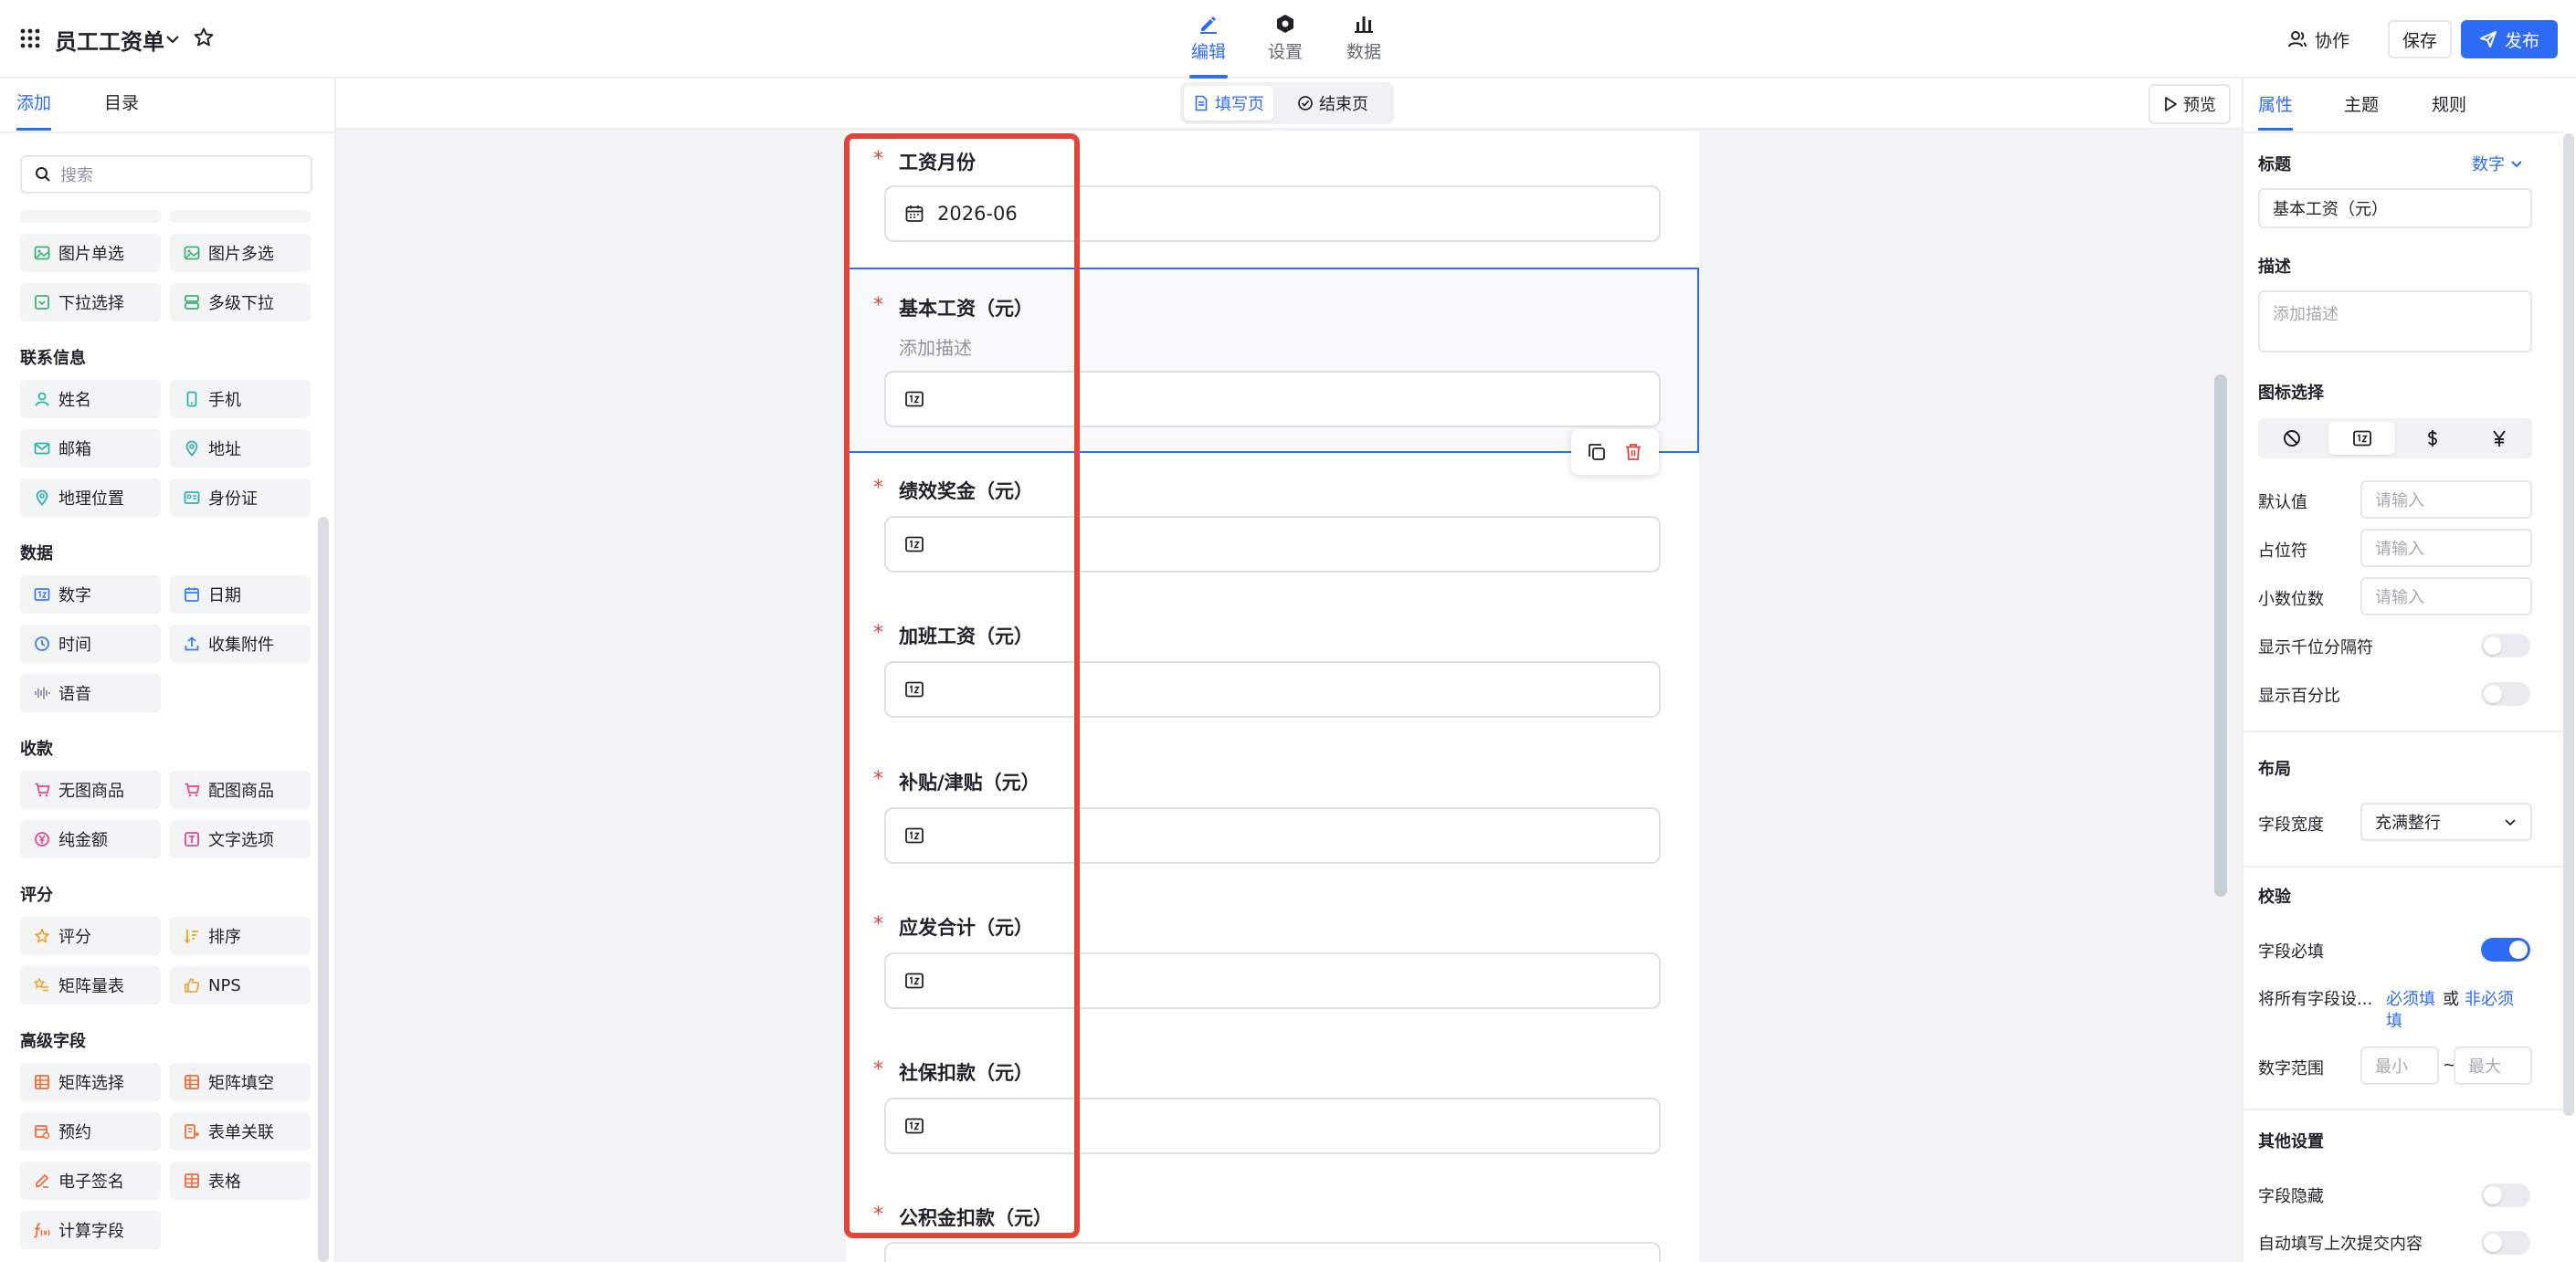  I want to click on range-min-input: 最小, so click(2399, 1065).